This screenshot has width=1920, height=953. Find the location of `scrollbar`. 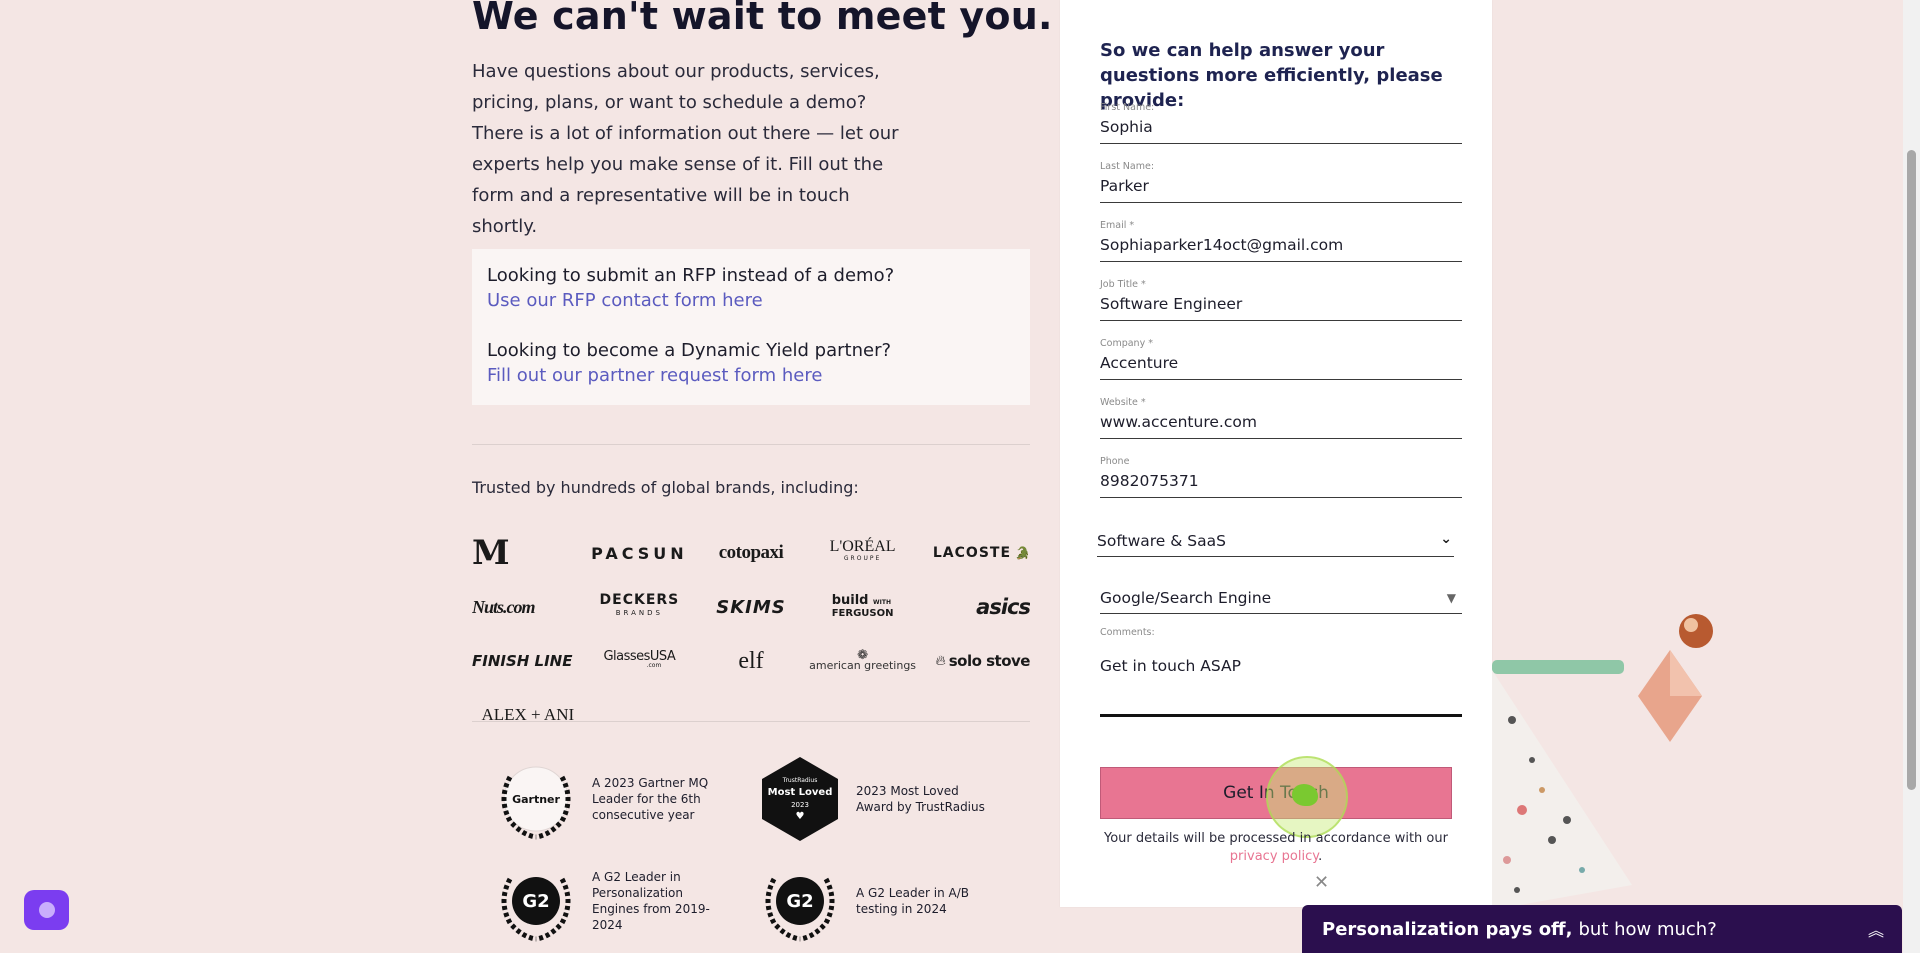

scrollbar is located at coordinates (1911, 476).